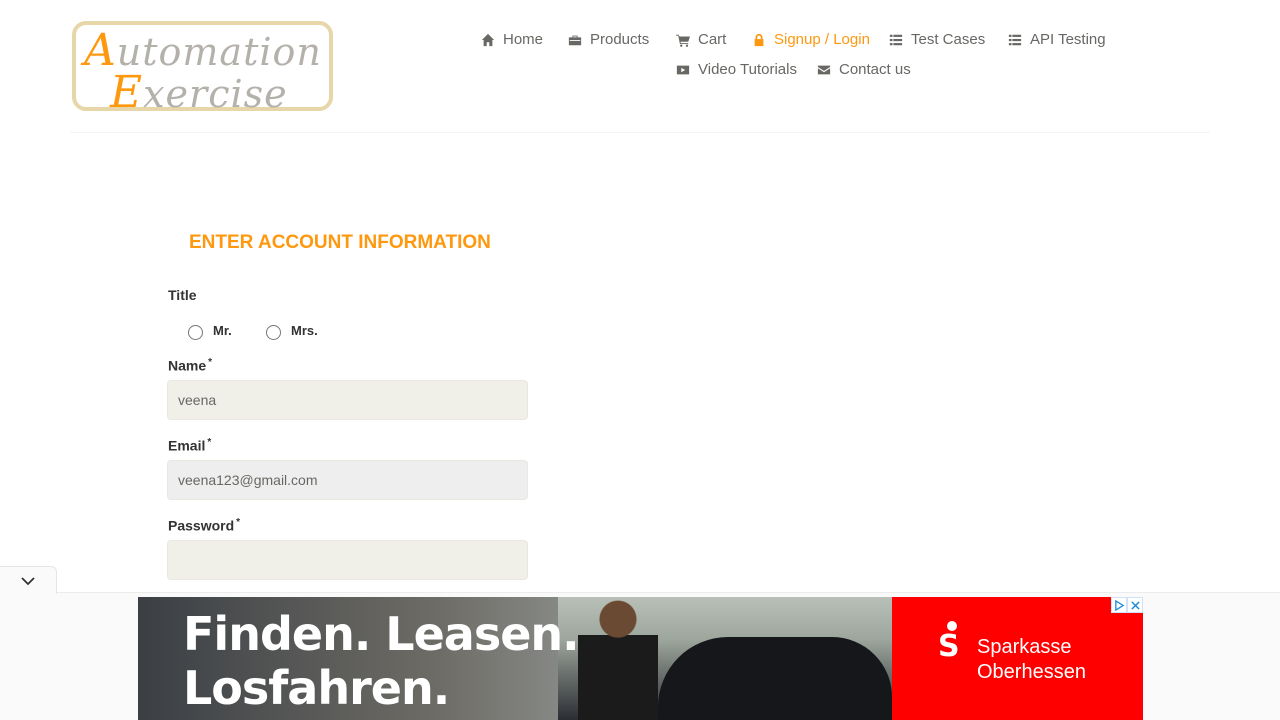  I want to click on email-label: Email *, so click(190, 445).